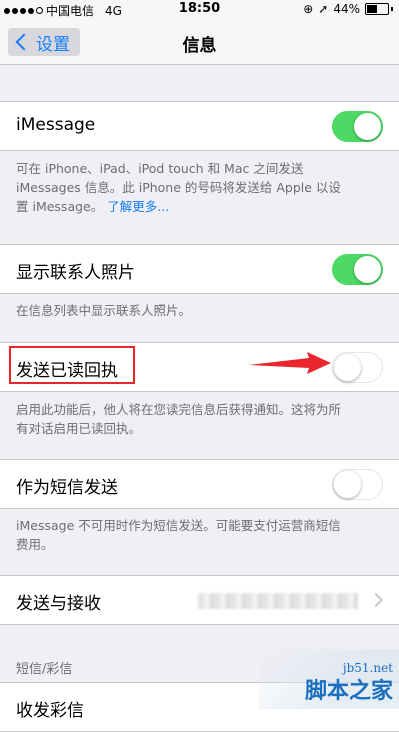 This screenshot has width=399, height=732. Describe the element at coordinates (278, 601) in the screenshot. I see `blurred-value` at that location.